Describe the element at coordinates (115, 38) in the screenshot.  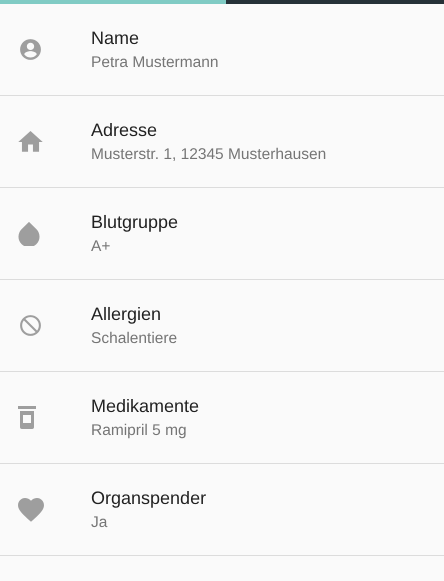
I see `item-title: Name` at that location.